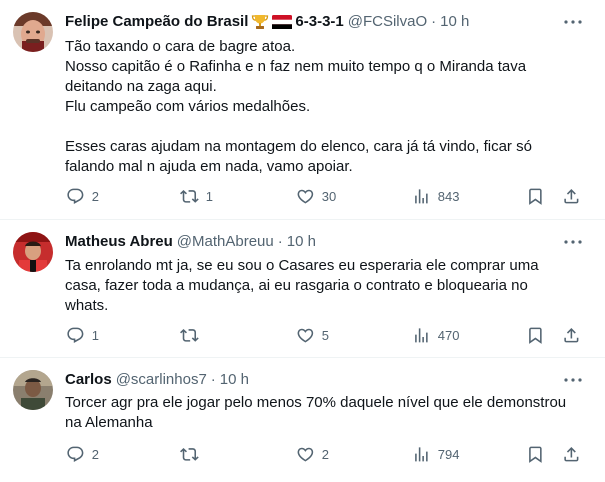 Image resolution: width=605 pixels, height=482 pixels. What do you see at coordinates (435, 196) in the screenshot?
I see `views-button: 843` at bounding box center [435, 196].